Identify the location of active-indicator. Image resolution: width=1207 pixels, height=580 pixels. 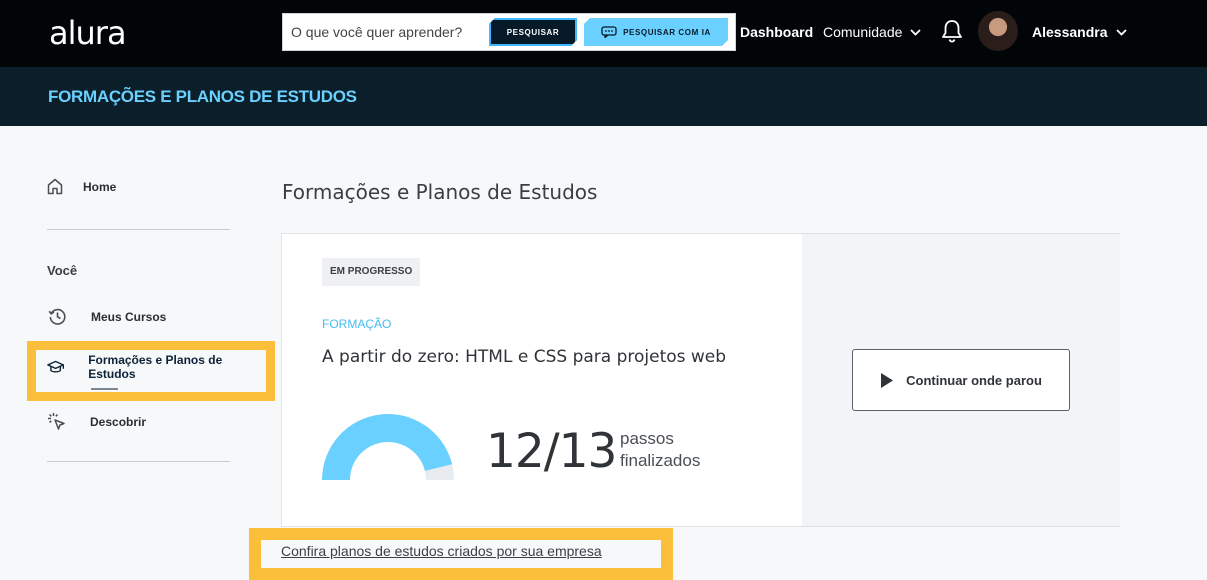
(104, 389).